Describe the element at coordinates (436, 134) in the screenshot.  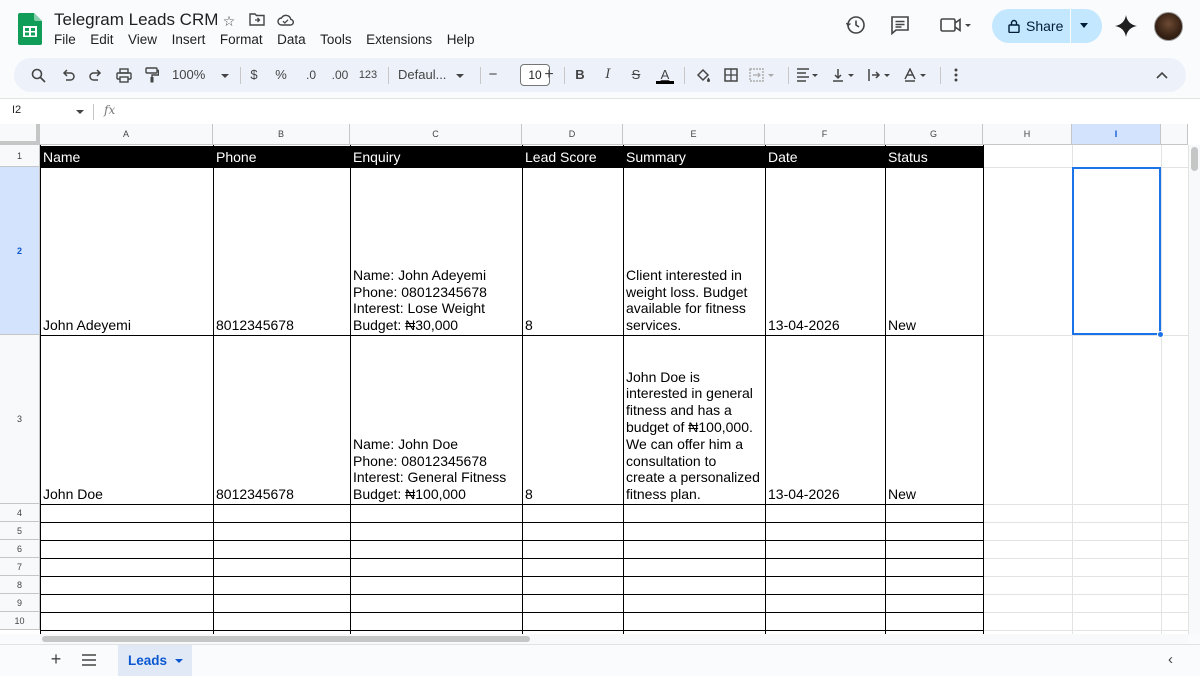
I see `column-header-c: C` at that location.